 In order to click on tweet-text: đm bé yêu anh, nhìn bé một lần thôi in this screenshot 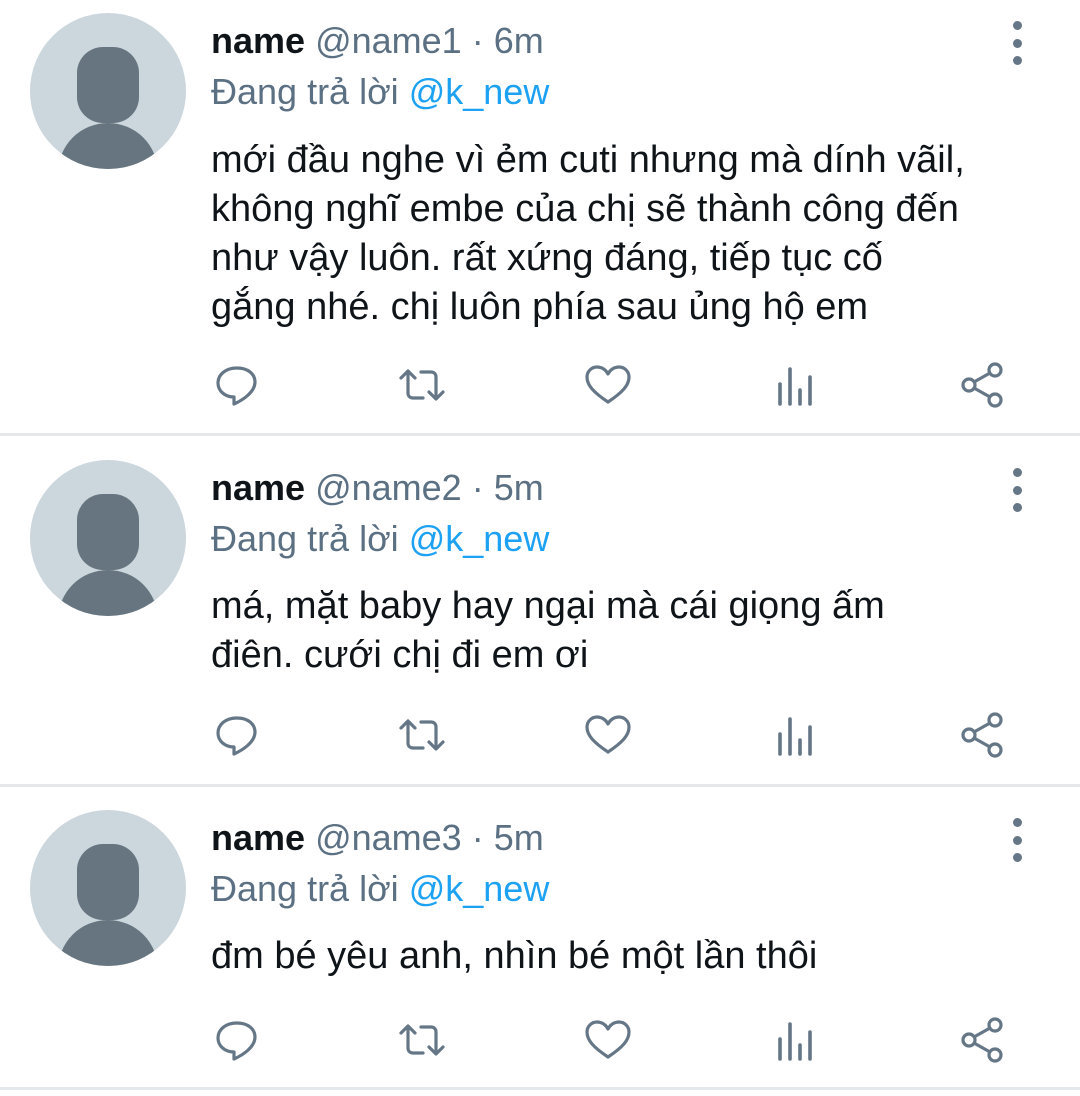, I will do `click(631, 956)`.